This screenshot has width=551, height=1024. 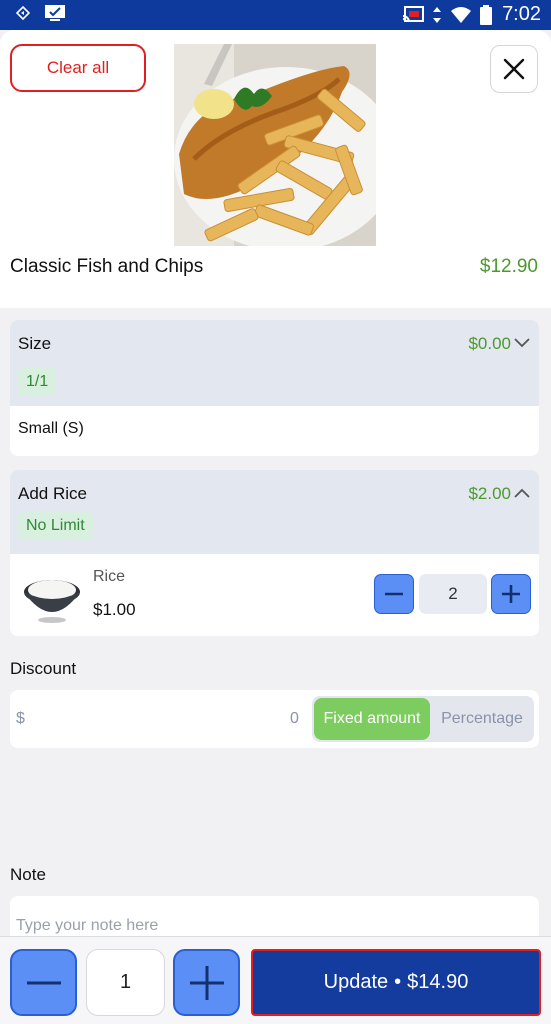 What do you see at coordinates (55, 526) in the screenshot?
I see `rice-group-badge: No Limit` at bounding box center [55, 526].